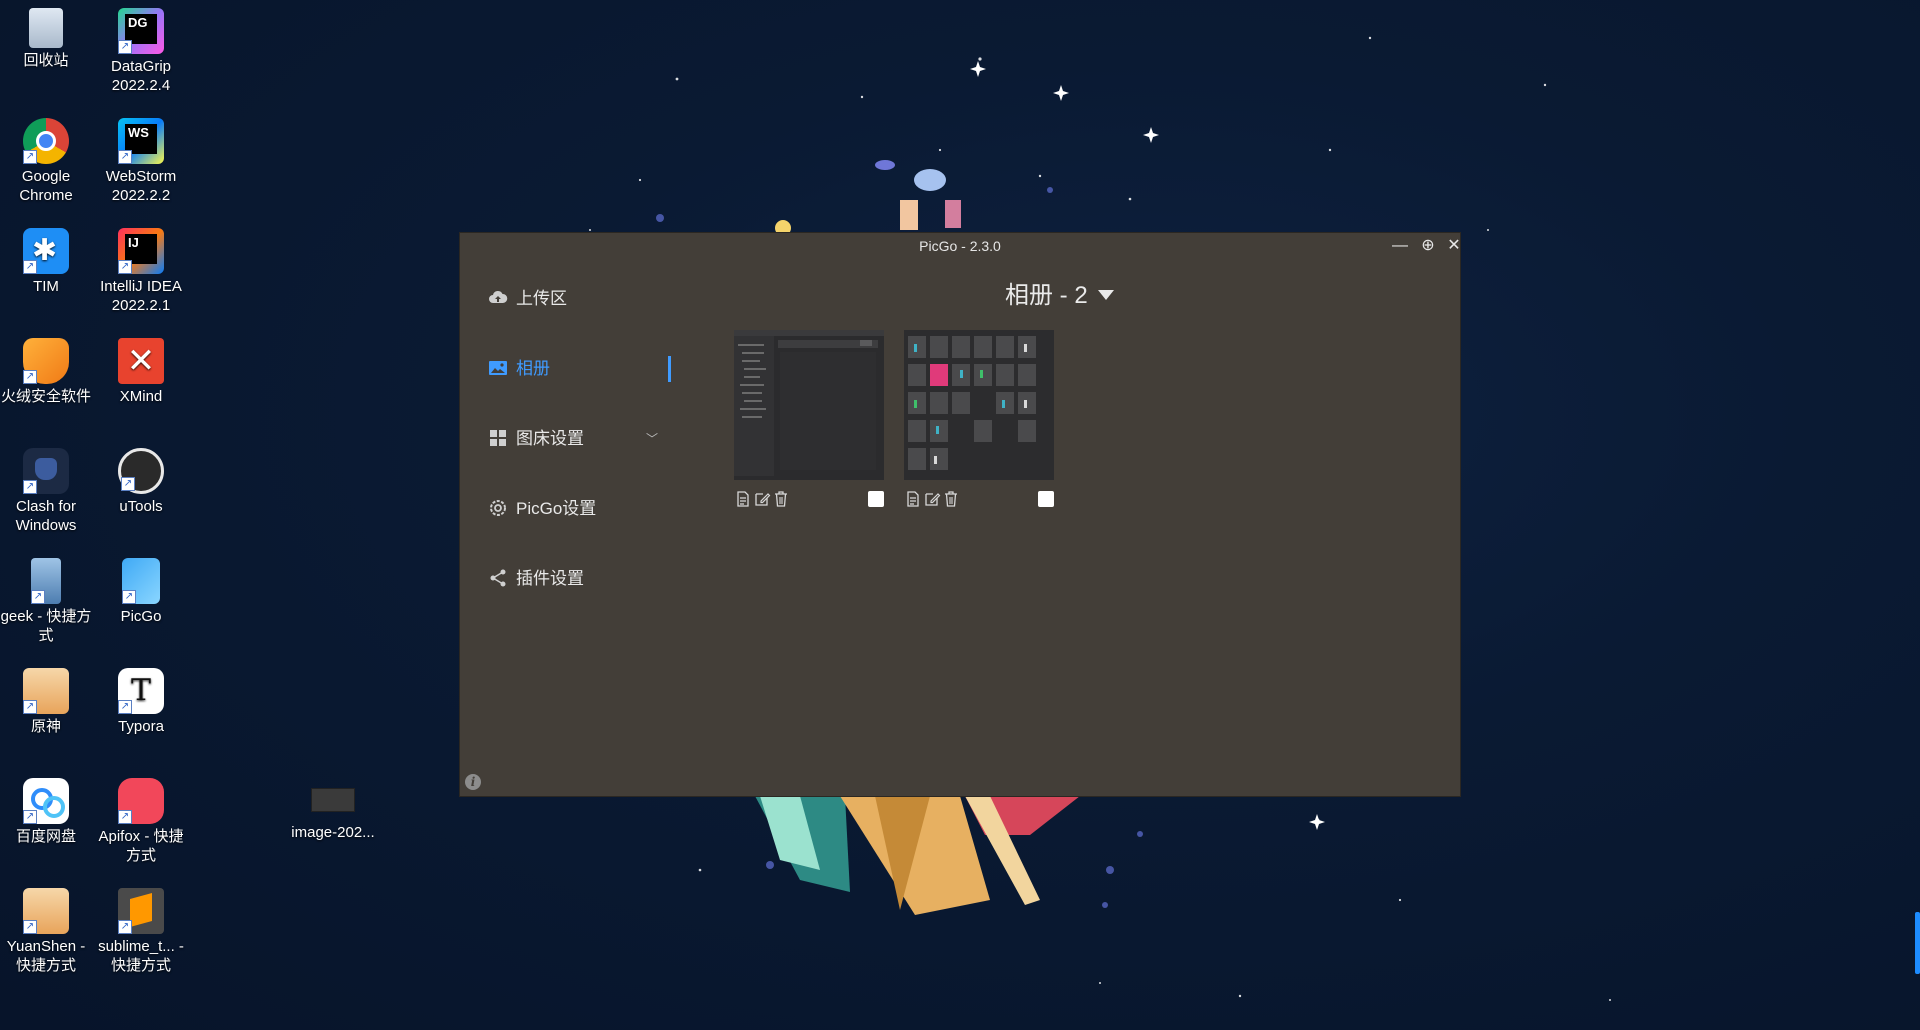  I want to click on close-icon: ✕, so click(1454, 245).